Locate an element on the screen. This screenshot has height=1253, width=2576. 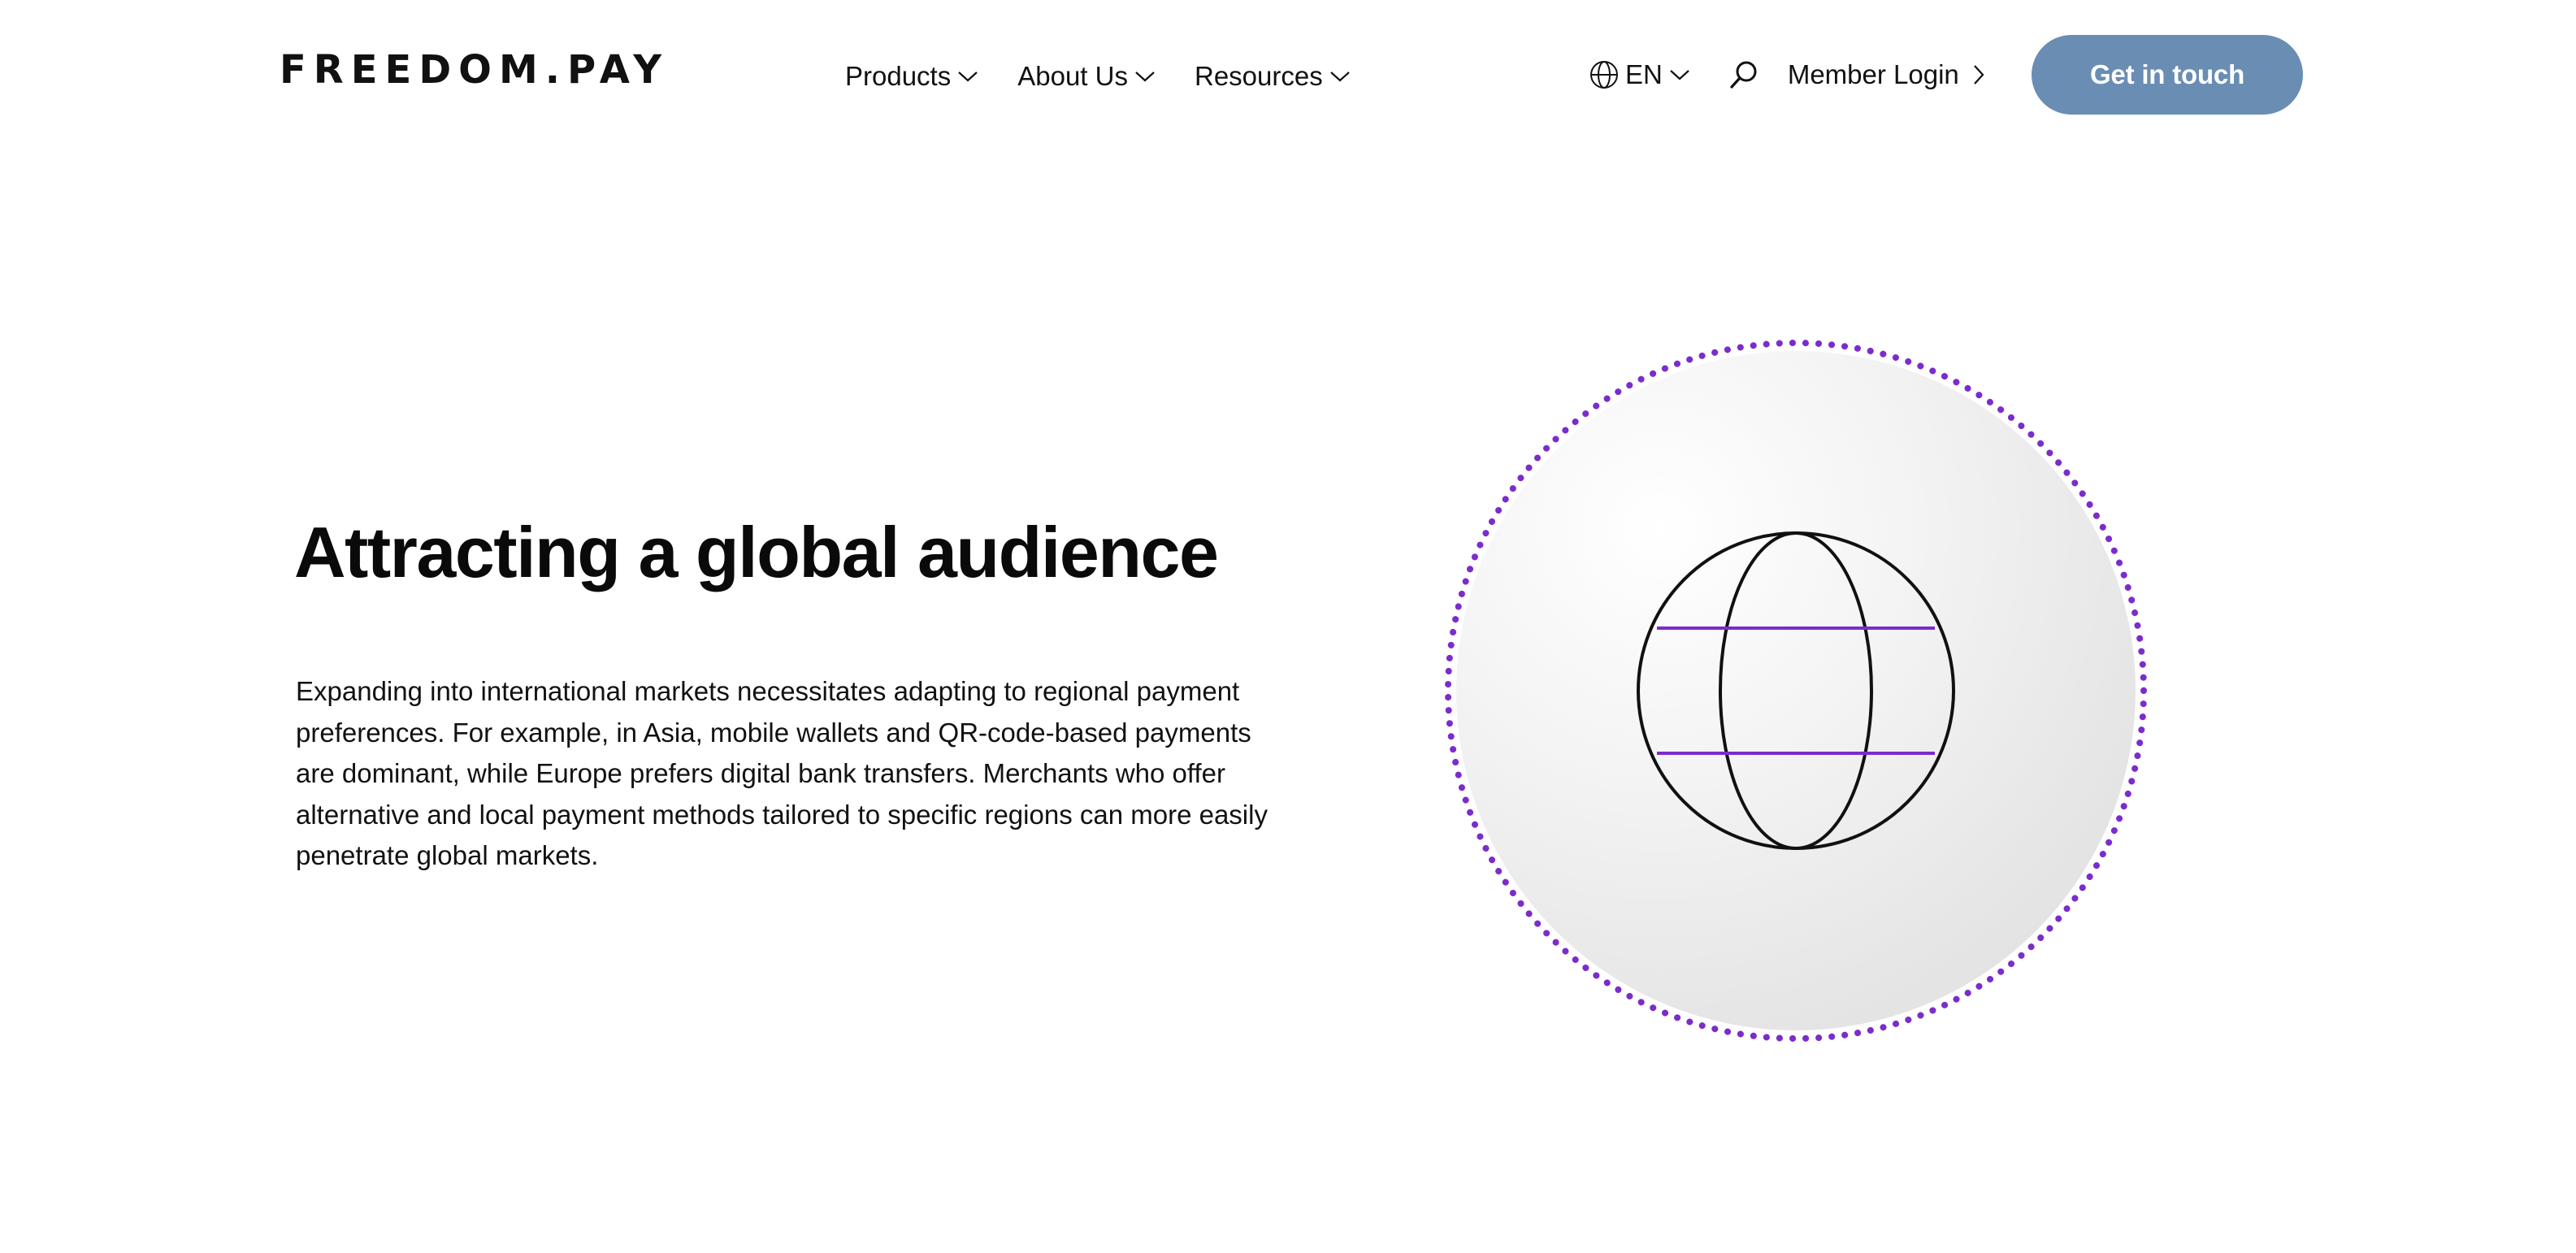
freedompay-logo: FREEDOM.PAY is located at coordinates (475, 70).